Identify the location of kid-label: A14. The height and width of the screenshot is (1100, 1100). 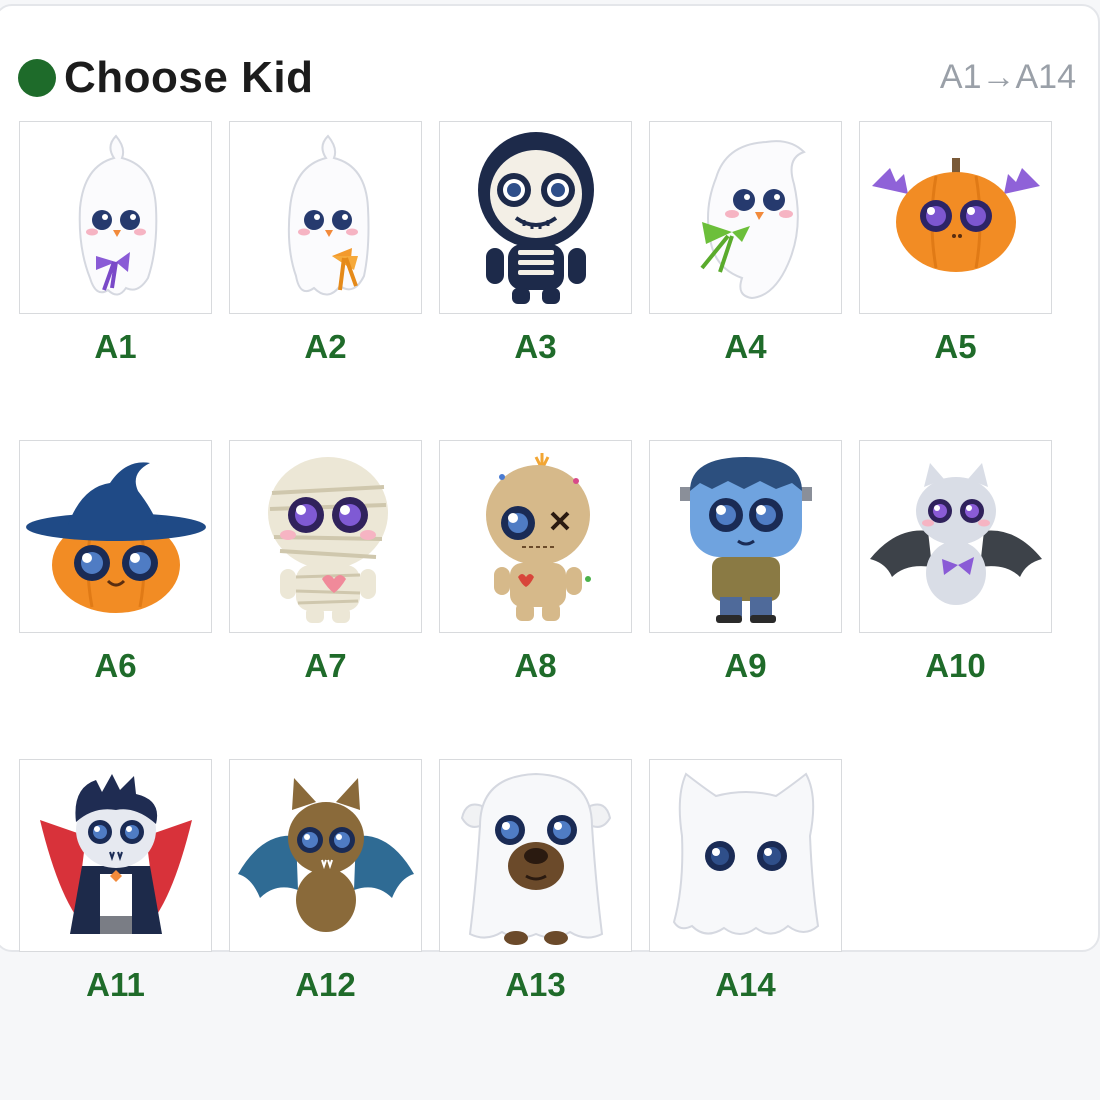
(745, 984).